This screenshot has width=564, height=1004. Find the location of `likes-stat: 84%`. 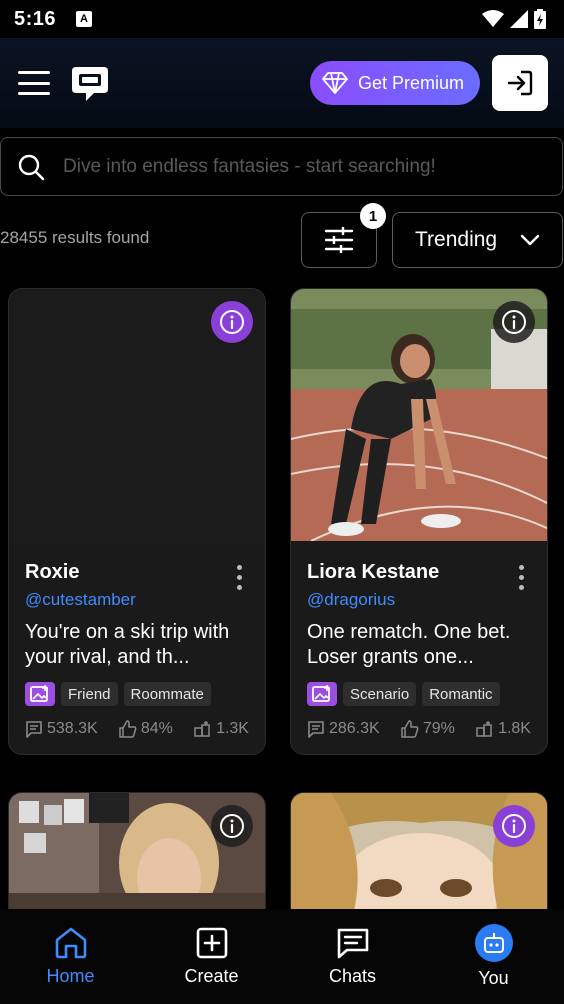

likes-stat: 84% is located at coordinates (146, 729).